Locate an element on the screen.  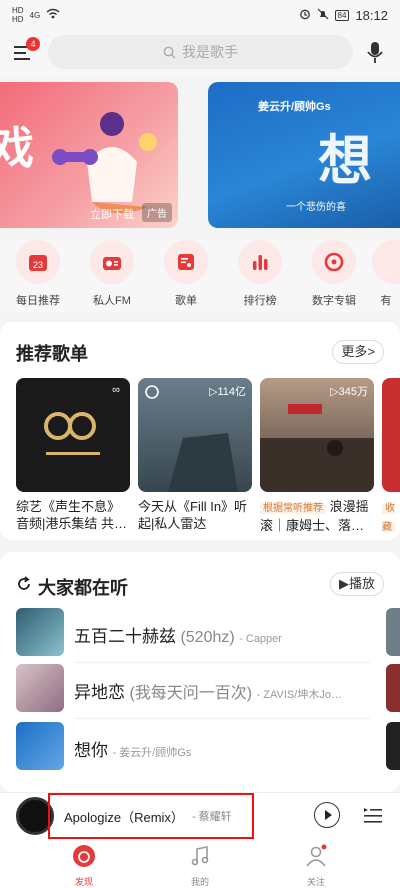
playlist-cover: ▷345万 is located at coordinates (317, 435).